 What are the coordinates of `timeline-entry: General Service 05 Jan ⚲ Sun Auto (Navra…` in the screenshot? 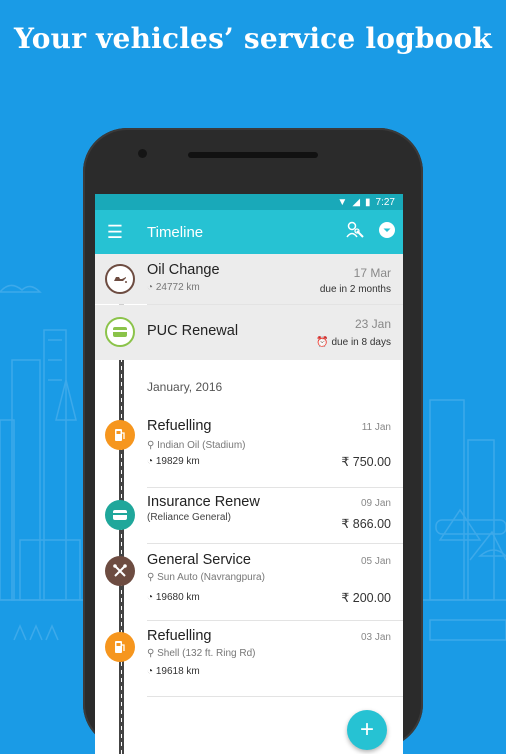 It's located at (249, 585).